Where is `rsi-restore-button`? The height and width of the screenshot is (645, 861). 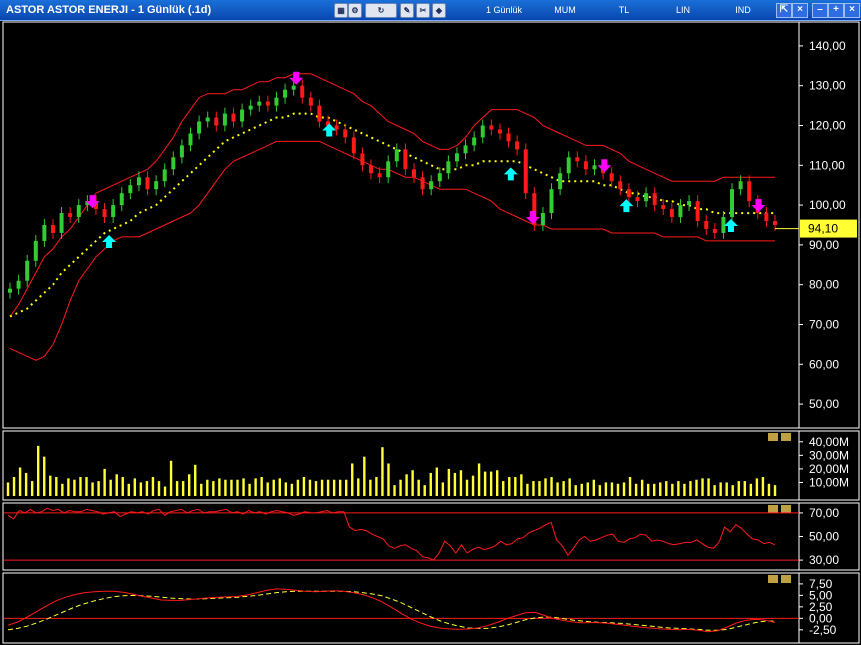
rsi-restore-button is located at coordinates (773, 509).